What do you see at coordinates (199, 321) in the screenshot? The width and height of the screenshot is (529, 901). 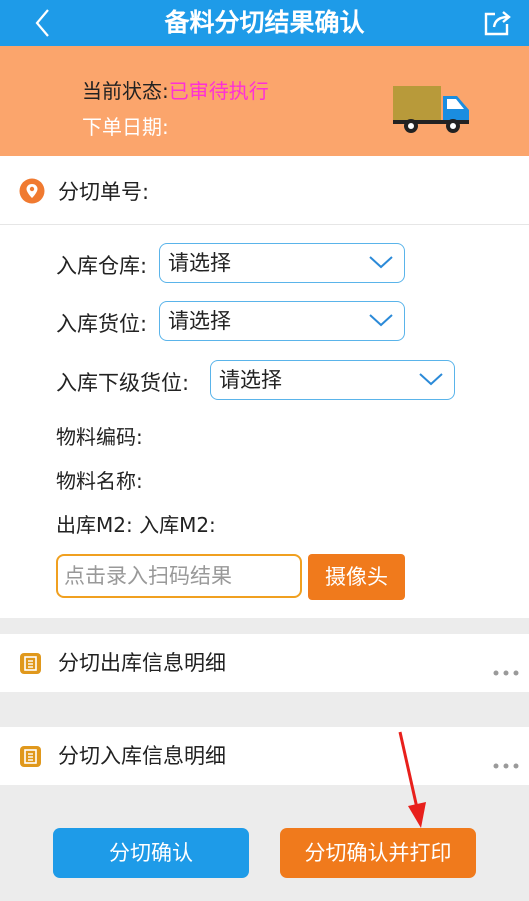 I see `location-select-value: 请选择` at bounding box center [199, 321].